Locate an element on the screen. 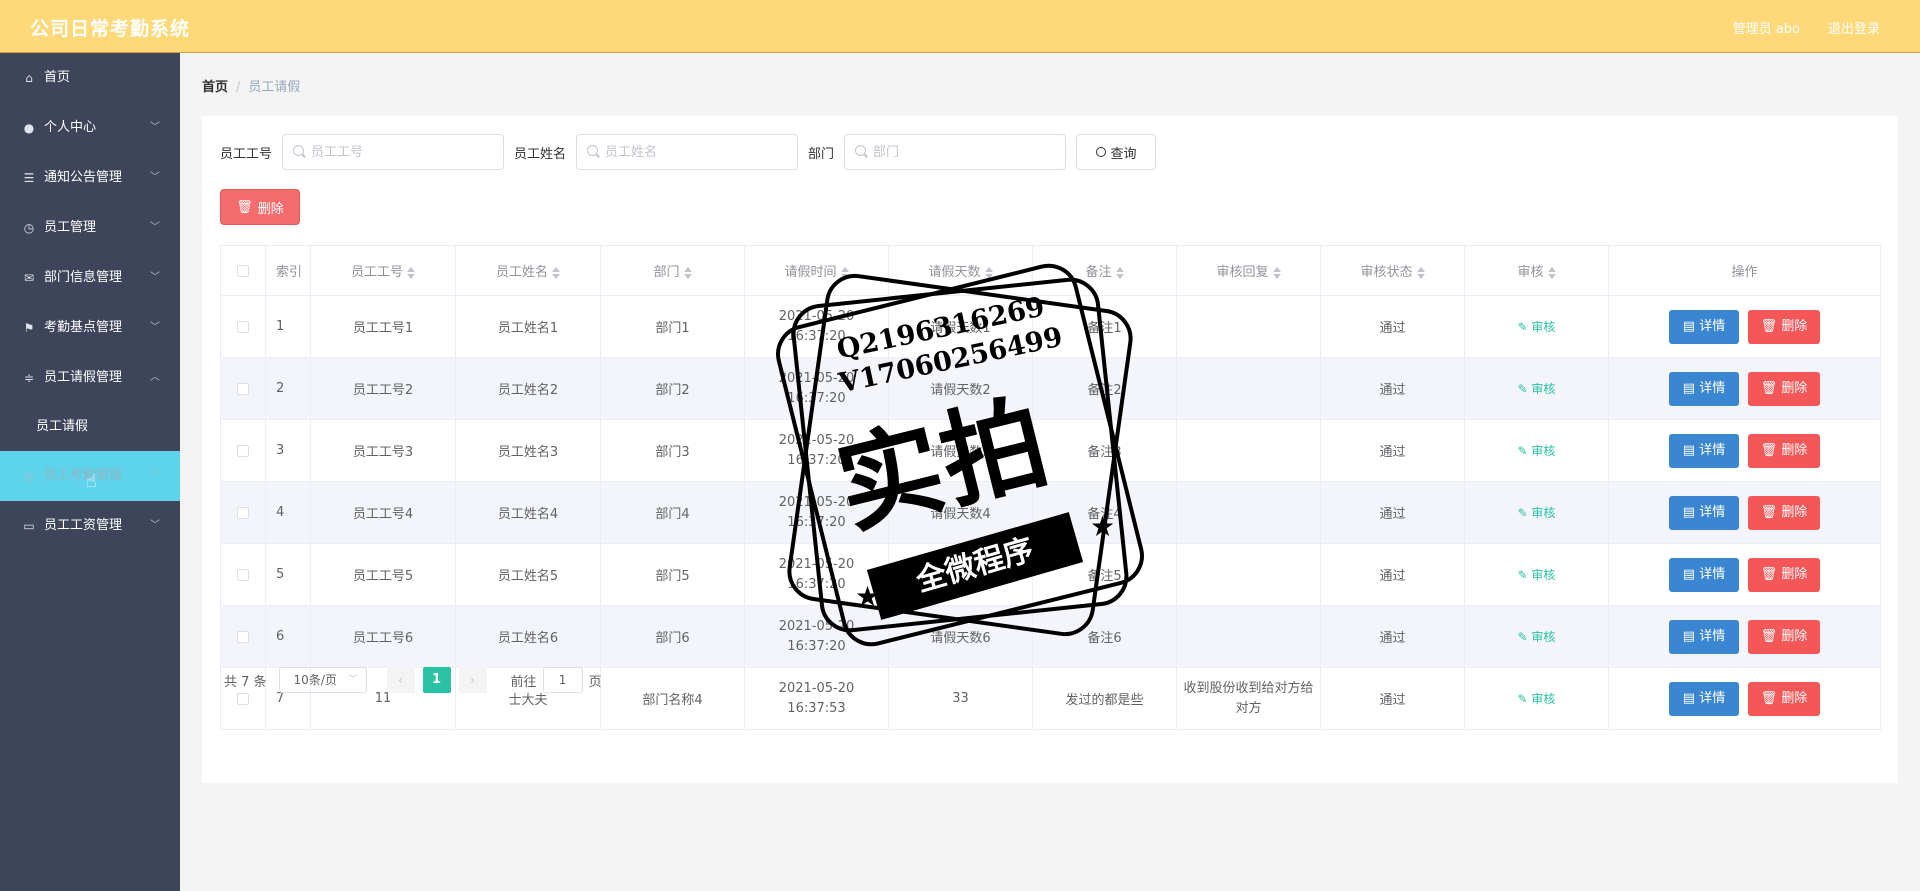 This screenshot has height=891, width=1920. col-dept: 部门 is located at coordinates (672, 270).